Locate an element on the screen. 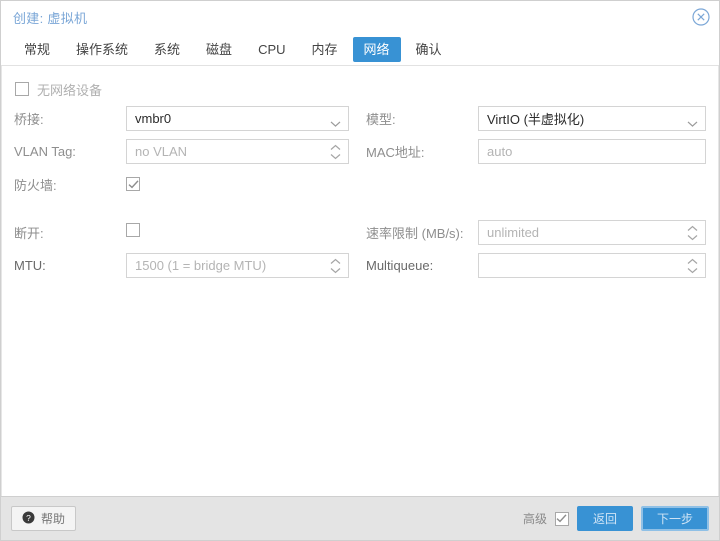 The height and width of the screenshot is (541, 720). advanced-checkbox is located at coordinates (561, 518).